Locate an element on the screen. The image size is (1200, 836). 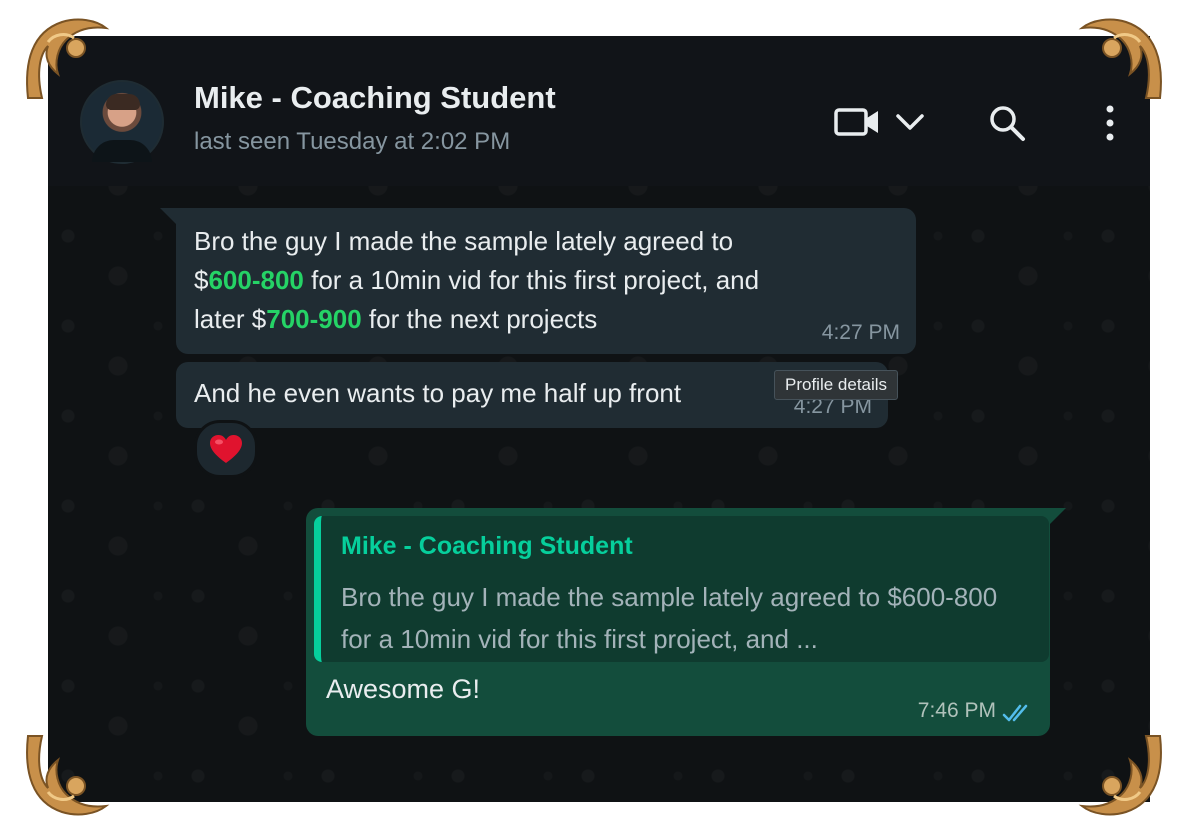
read-receipt-icon is located at coordinates (1015, 713).